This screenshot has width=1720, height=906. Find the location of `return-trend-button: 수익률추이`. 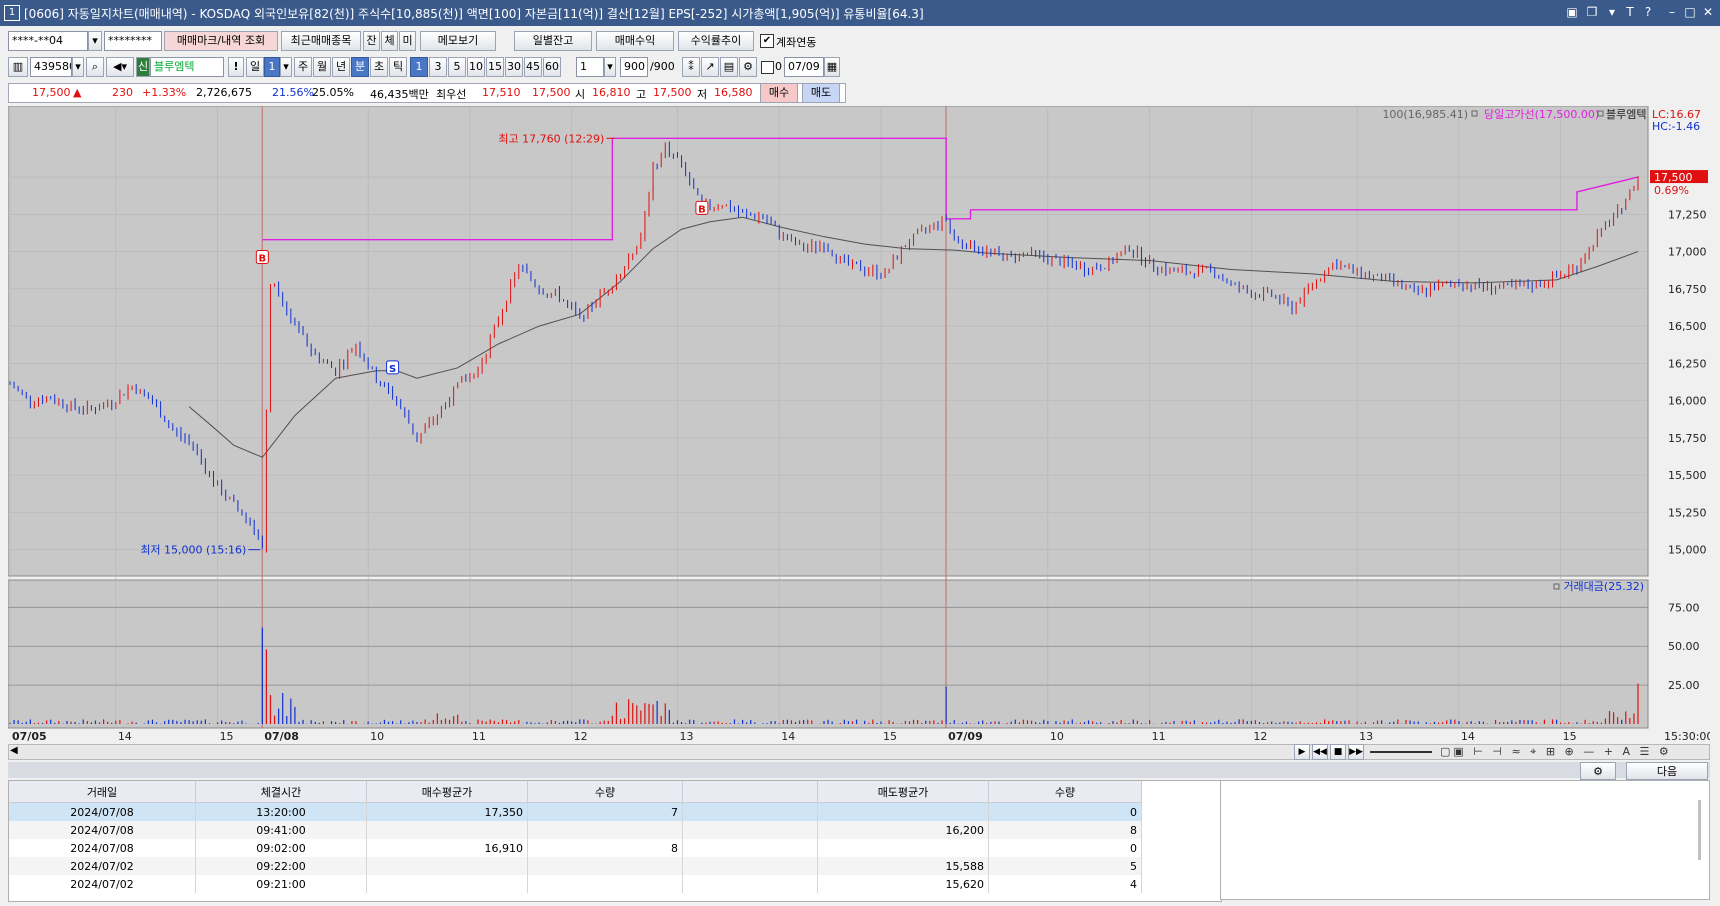

return-trend-button: 수익률추이 is located at coordinates (716, 41).